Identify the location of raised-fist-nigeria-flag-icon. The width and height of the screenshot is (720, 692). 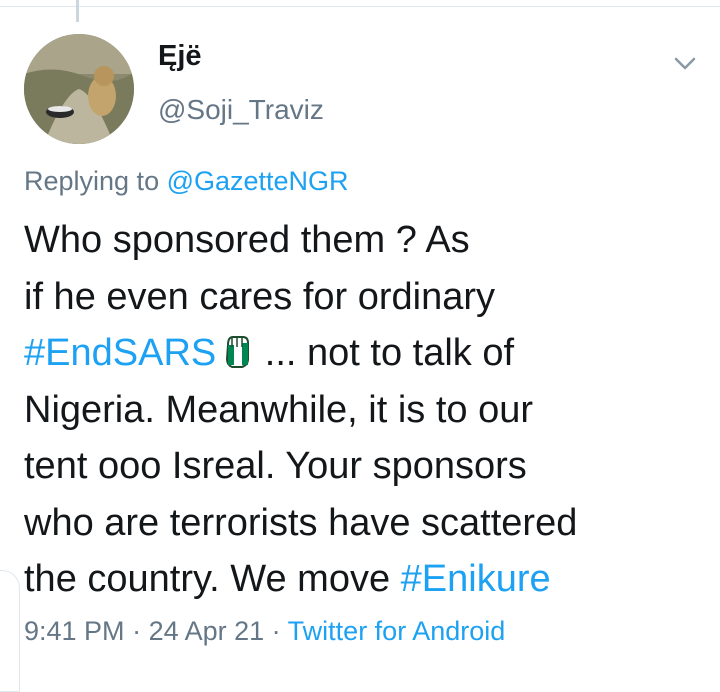
(237, 351).